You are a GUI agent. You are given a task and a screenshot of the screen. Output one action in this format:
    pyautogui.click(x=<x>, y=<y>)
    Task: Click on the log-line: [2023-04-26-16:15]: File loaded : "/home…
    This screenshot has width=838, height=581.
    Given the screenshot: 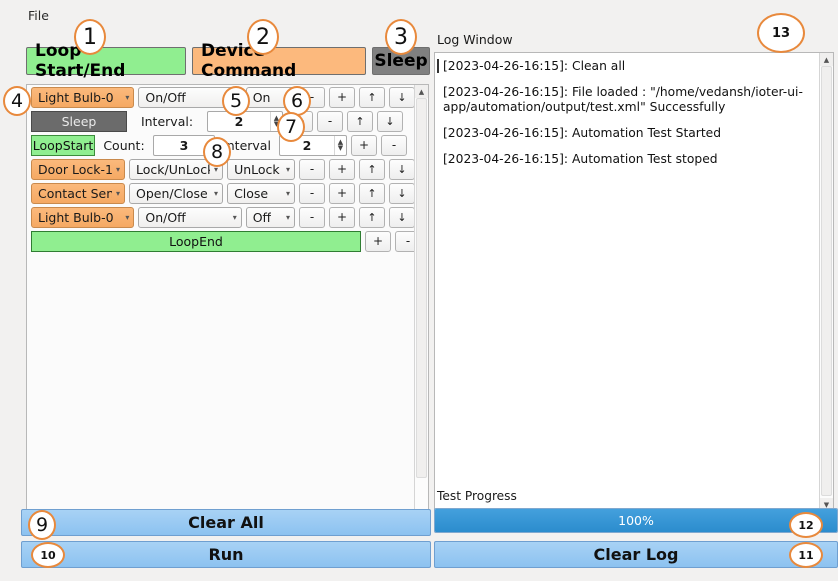 What is the action you would take?
    pyautogui.click(x=623, y=99)
    